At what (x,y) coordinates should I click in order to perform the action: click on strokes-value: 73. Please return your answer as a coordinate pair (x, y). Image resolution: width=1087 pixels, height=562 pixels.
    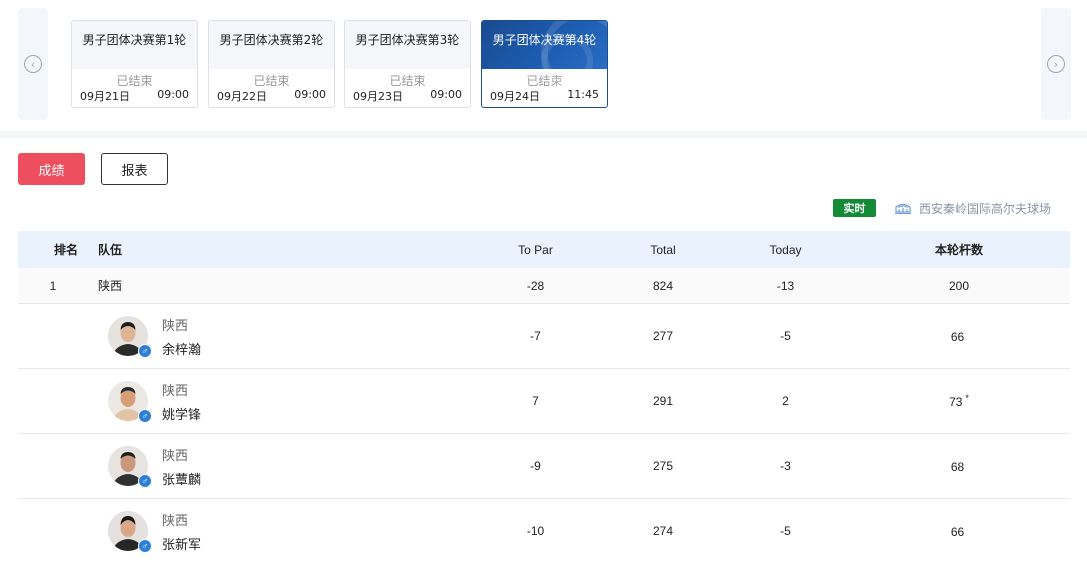
    Looking at the image, I should click on (956, 402).